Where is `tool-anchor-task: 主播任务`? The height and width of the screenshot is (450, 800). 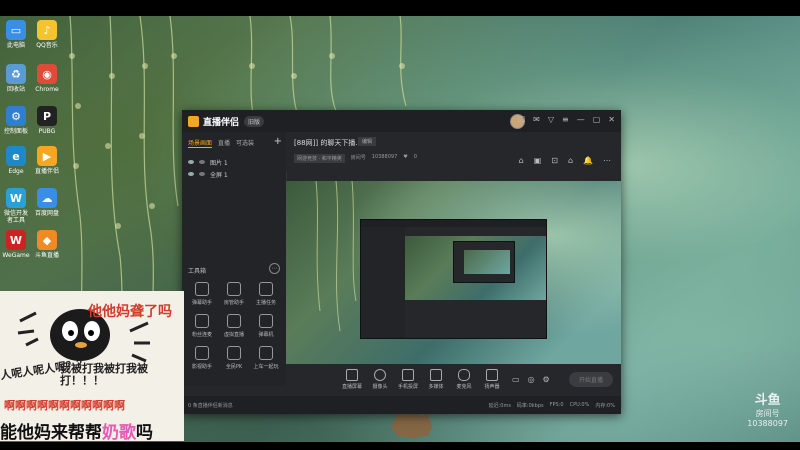
tool-anchor-task: 主播任务 is located at coordinates (266, 294).